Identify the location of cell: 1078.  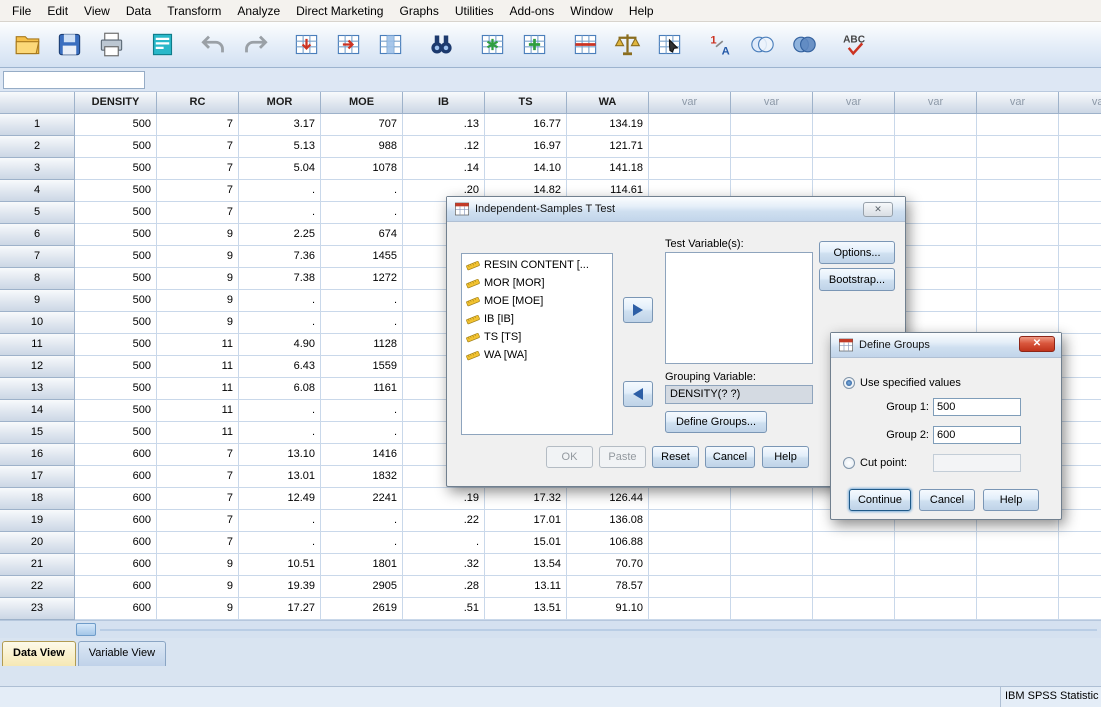
(362, 169).